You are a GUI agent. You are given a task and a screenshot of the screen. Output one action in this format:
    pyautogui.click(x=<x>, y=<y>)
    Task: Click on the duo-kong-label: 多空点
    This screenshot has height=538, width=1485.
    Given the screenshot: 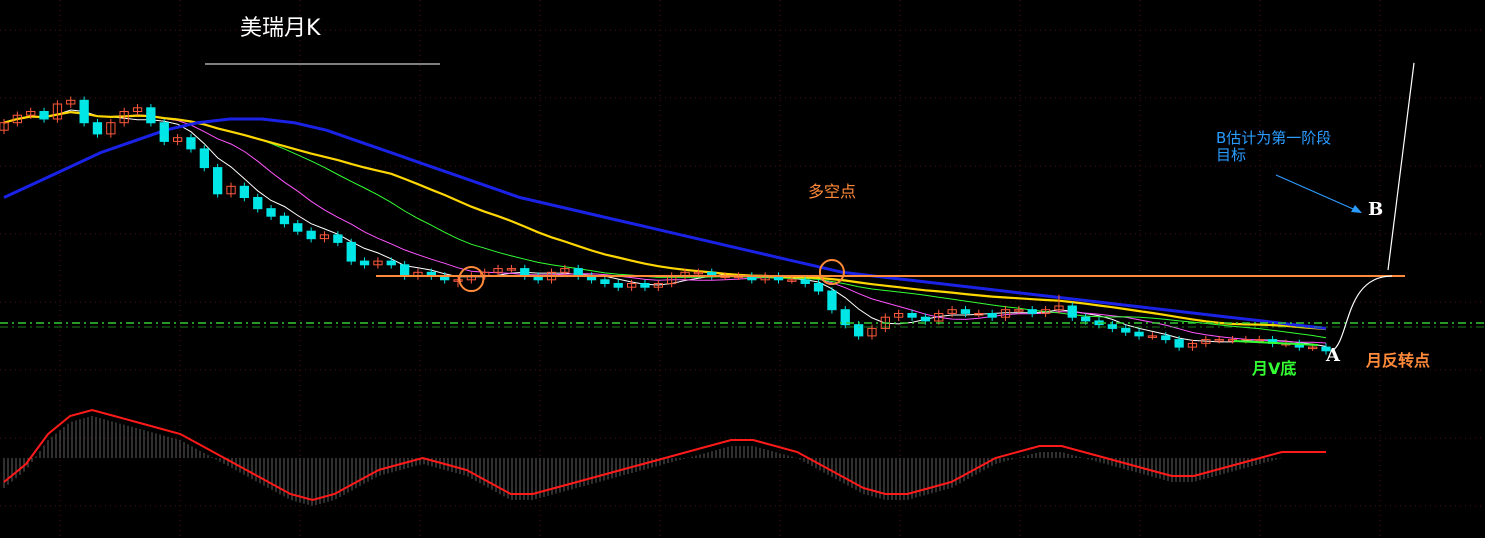 What is the action you would take?
    pyautogui.click(x=832, y=191)
    